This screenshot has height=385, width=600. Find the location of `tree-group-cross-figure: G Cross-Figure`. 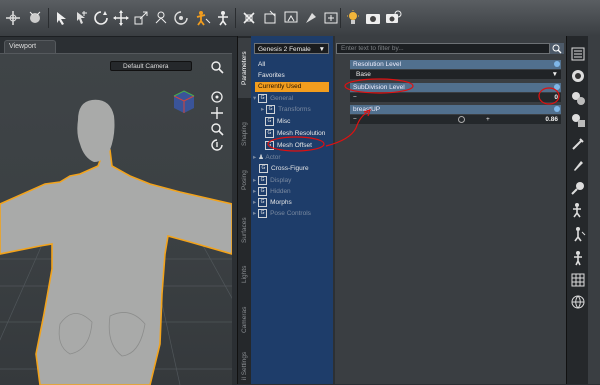

tree-group-cross-figure: G Cross-Figure is located at coordinates (284, 169).